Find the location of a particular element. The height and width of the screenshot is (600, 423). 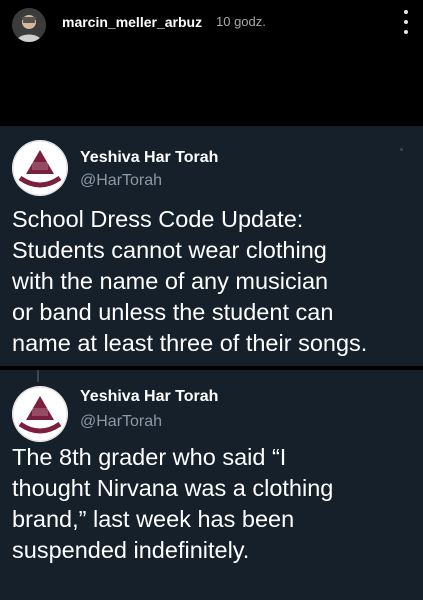

post-header: marcin_meller_arbuz 10 godz. is located at coordinates (211, 25).